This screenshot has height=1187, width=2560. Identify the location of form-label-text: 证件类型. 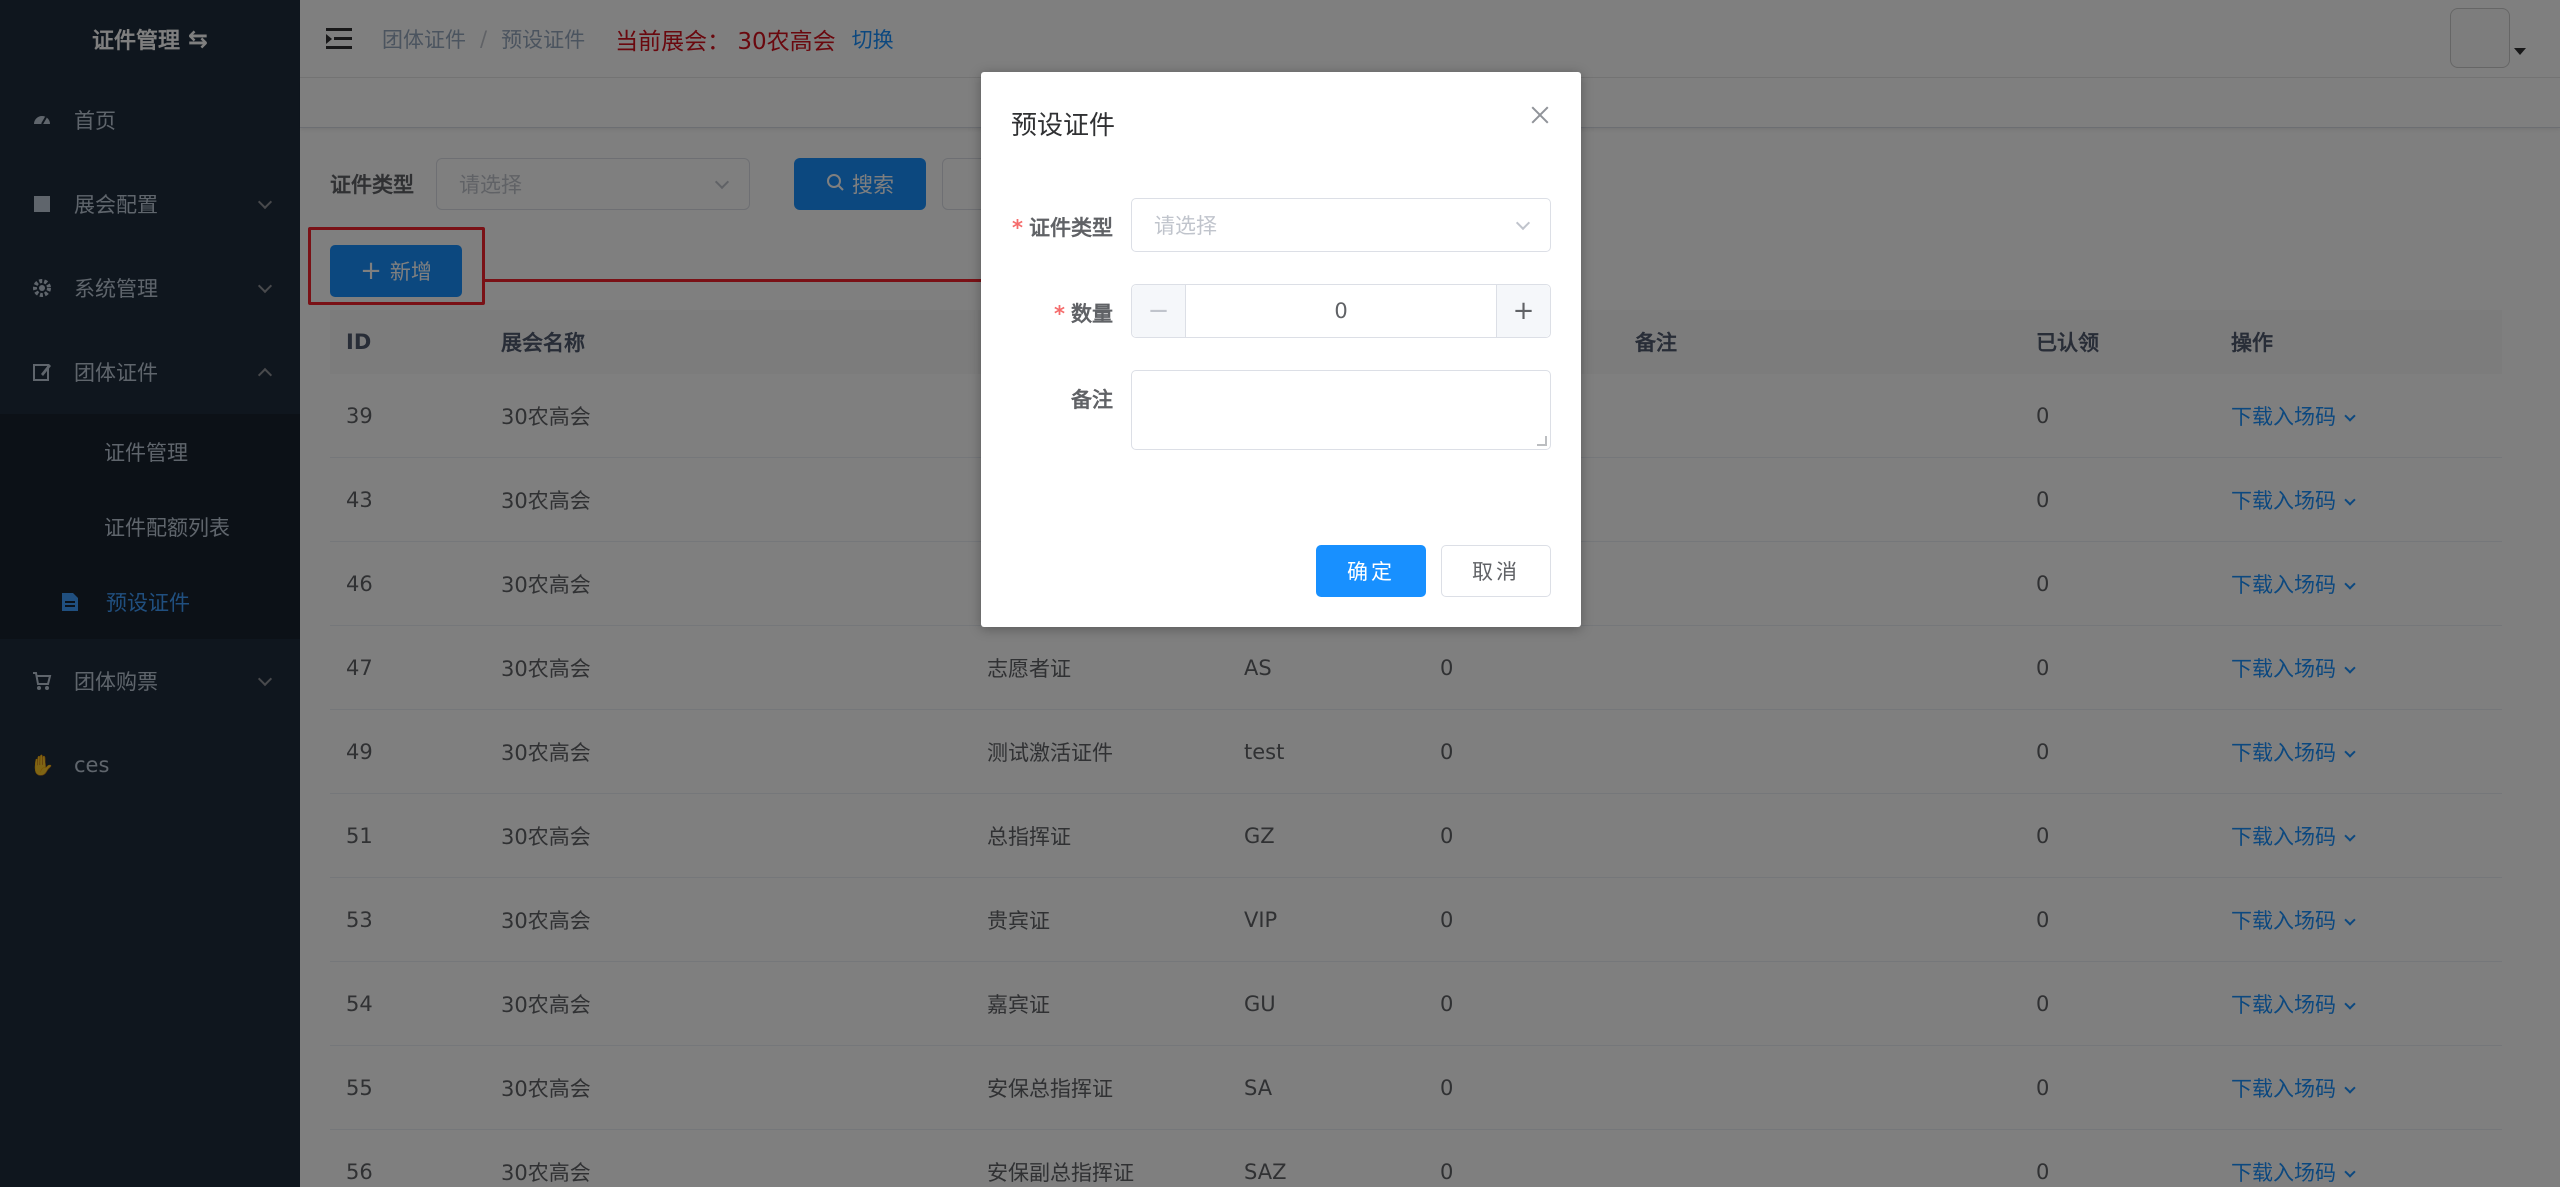
(1071, 228).